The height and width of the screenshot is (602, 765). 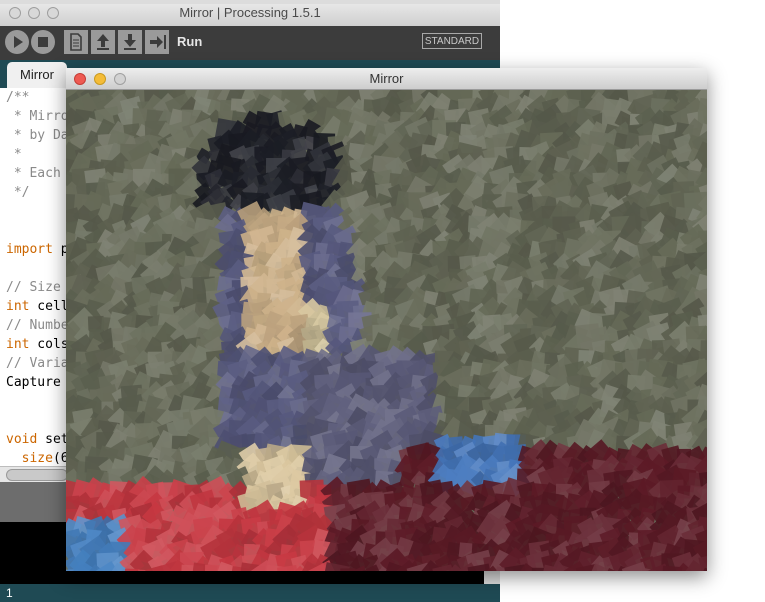 I want to click on save-icon, so click(x=130, y=42).